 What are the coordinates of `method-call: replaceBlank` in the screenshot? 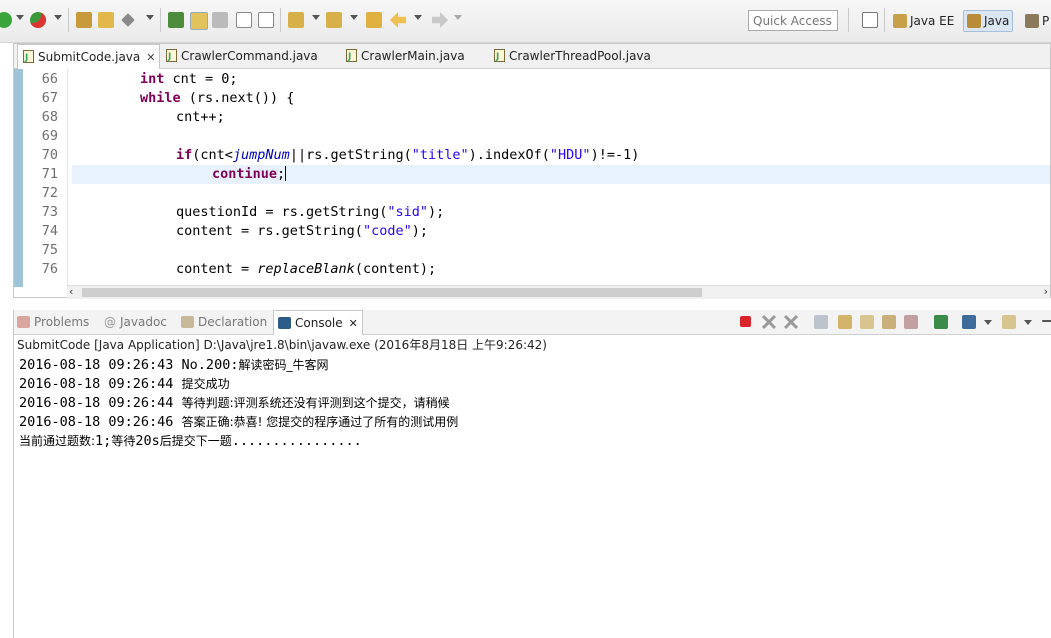 It's located at (306, 269).